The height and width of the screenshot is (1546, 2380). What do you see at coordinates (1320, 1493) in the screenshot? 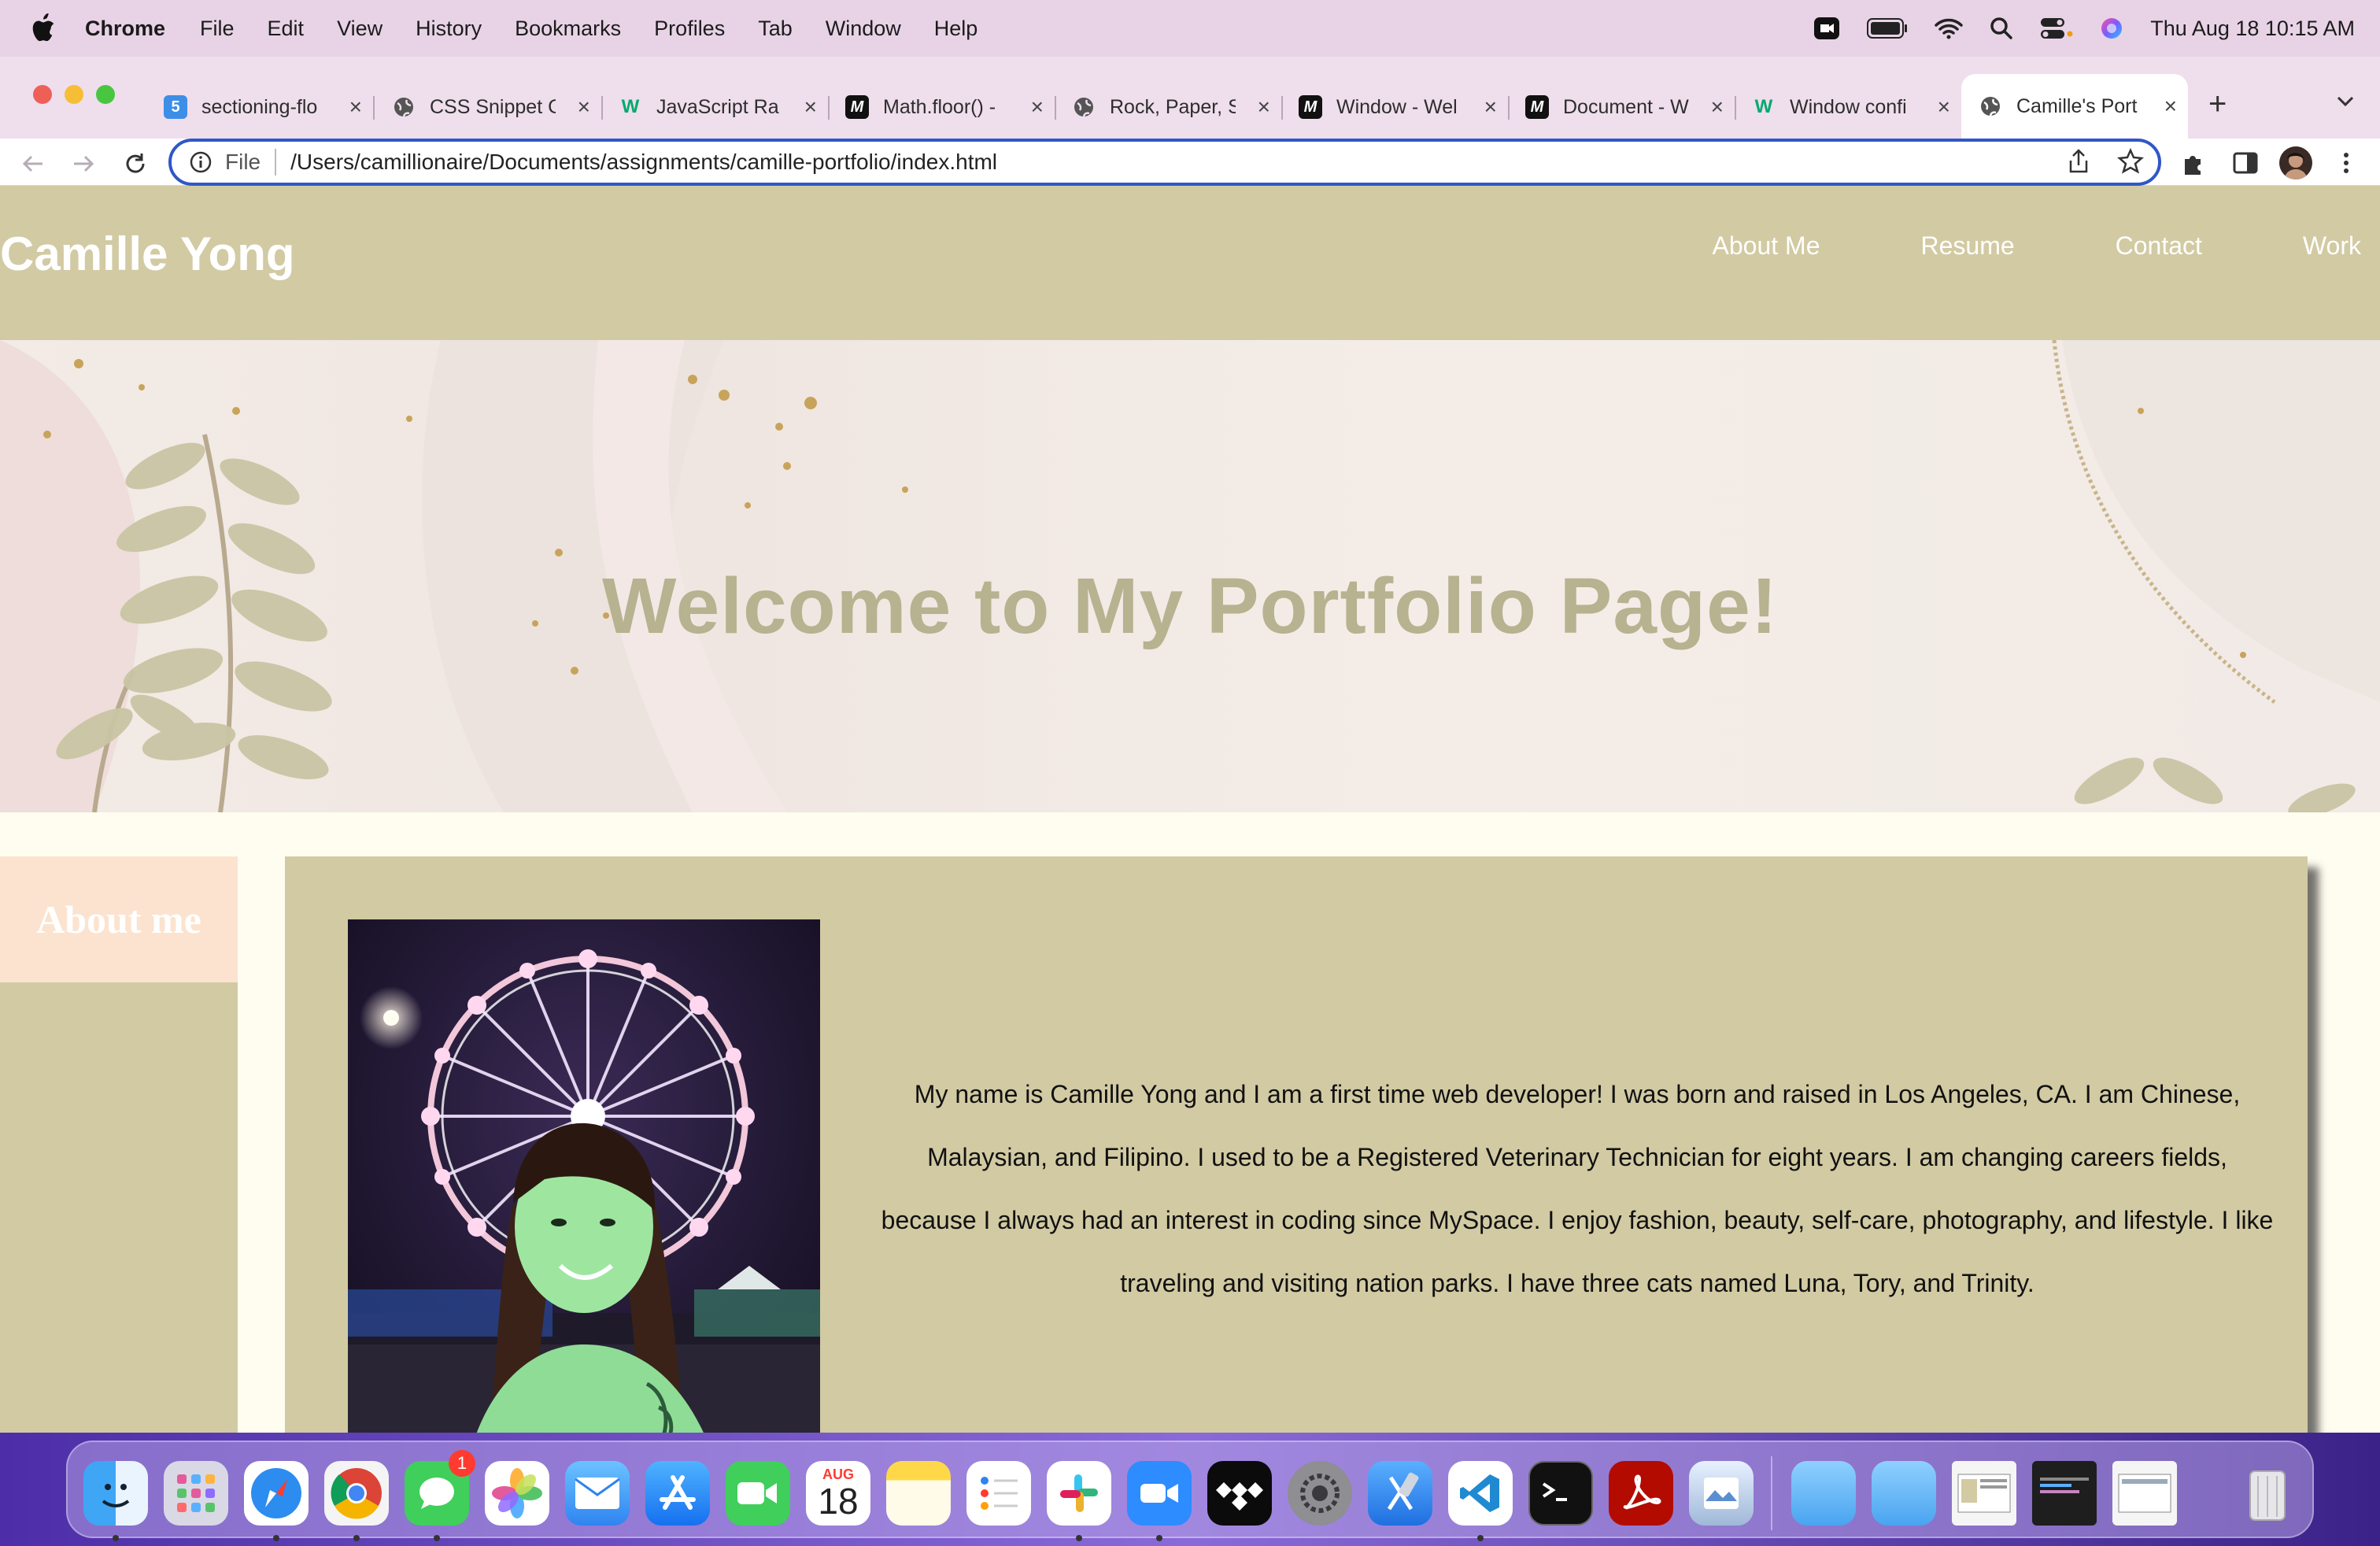
I see `system-preferences-icon` at bounding box center [1320, 1493].